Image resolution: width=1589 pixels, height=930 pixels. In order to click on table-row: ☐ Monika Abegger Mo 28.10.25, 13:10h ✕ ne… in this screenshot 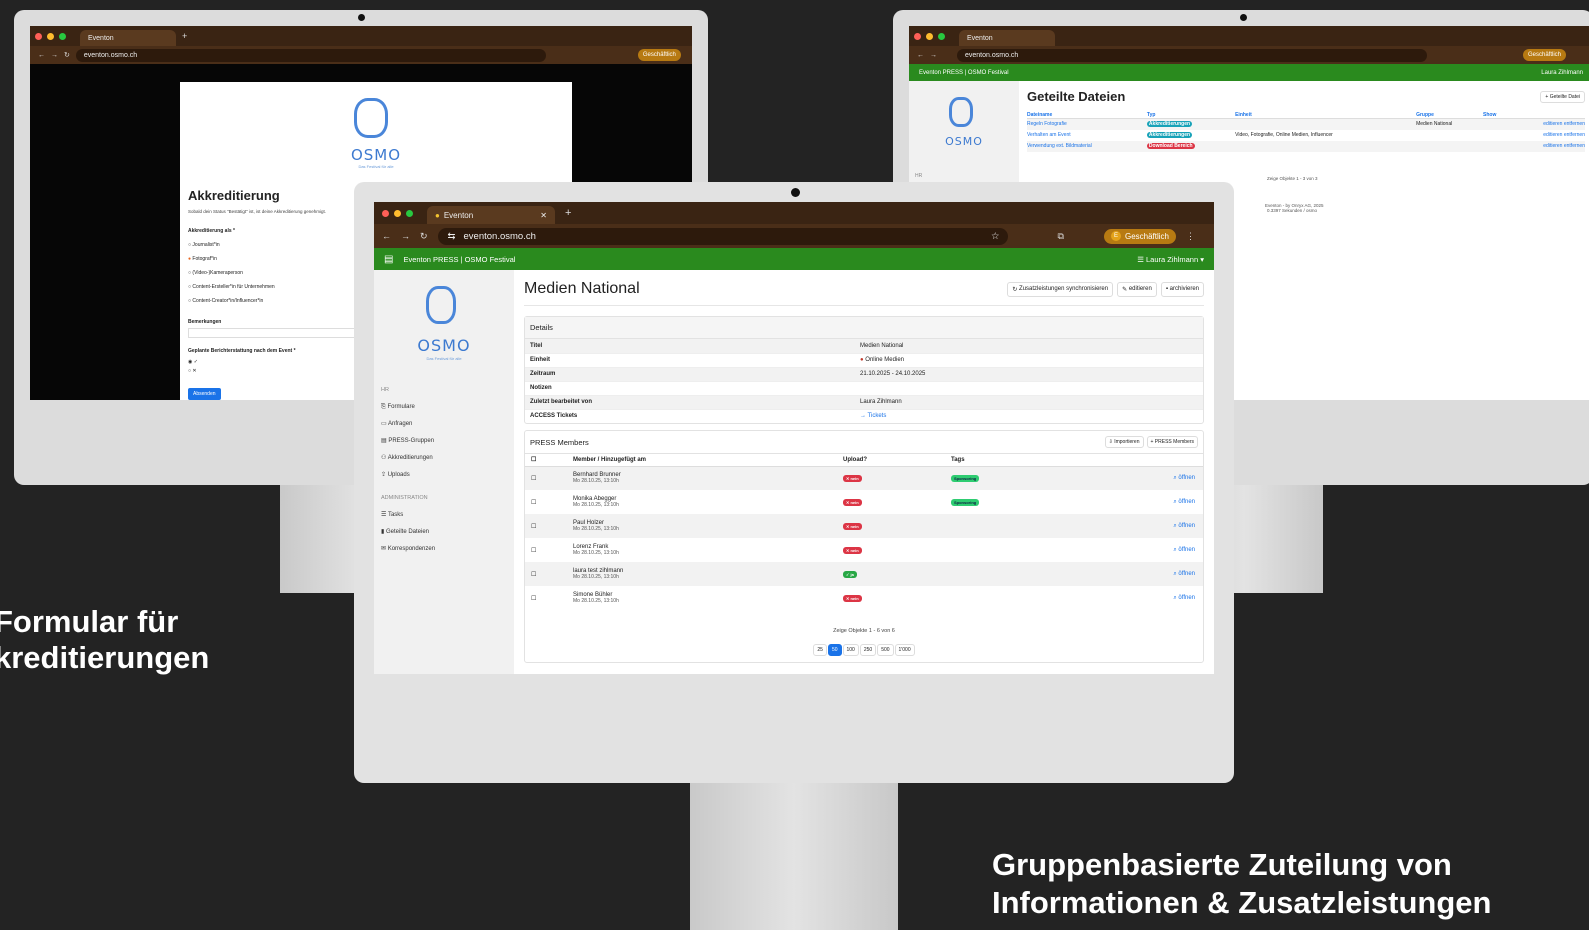, I will do `click(864, 502)`.